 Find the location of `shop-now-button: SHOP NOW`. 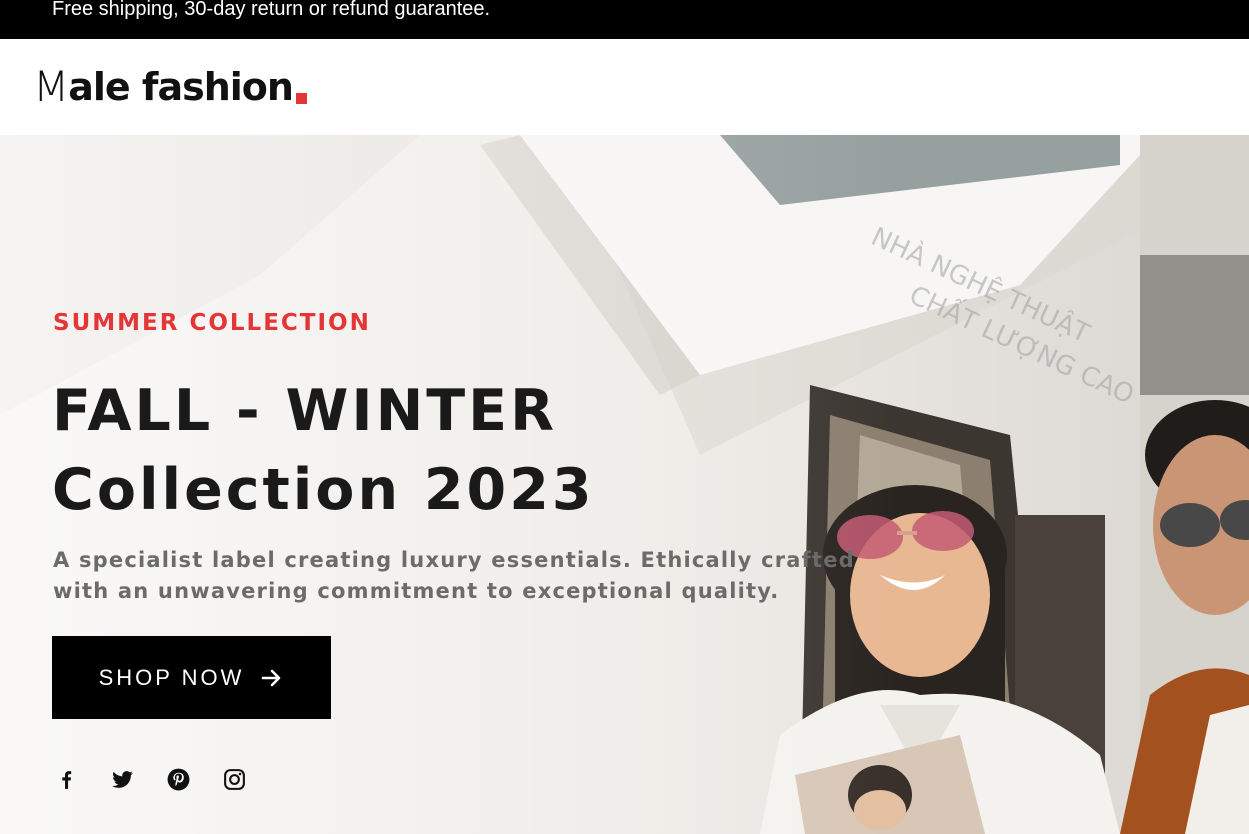

shop-now-button: SHOP NOW is located at coordinates (191, 677).